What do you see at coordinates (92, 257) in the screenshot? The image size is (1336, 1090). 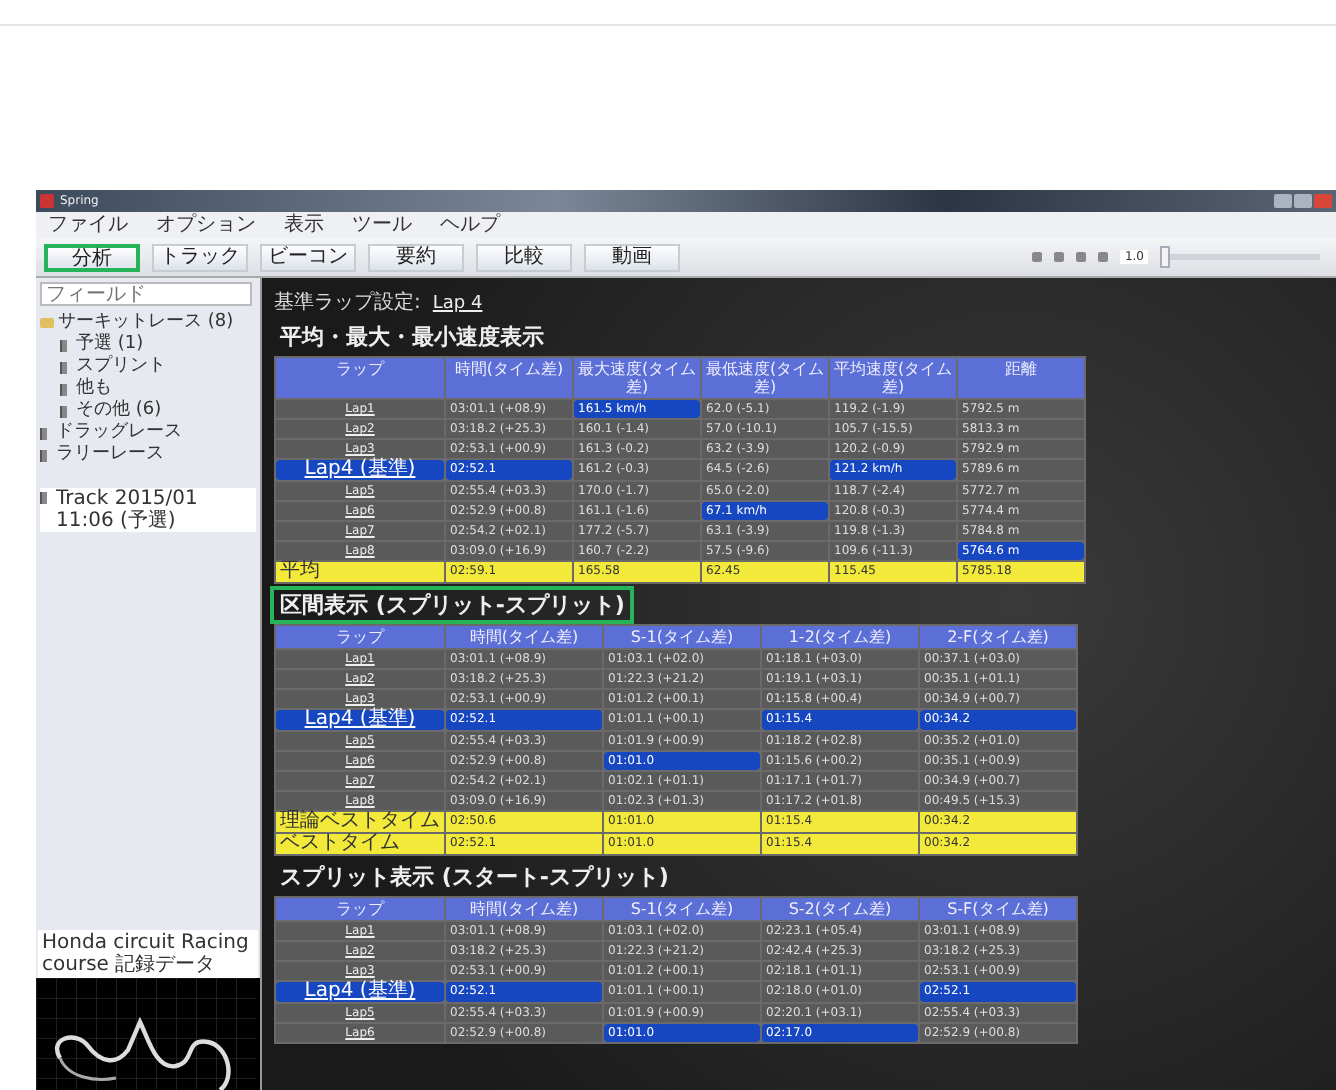 I see `toolbar-button: 分析` at bounding box center [92, 257].